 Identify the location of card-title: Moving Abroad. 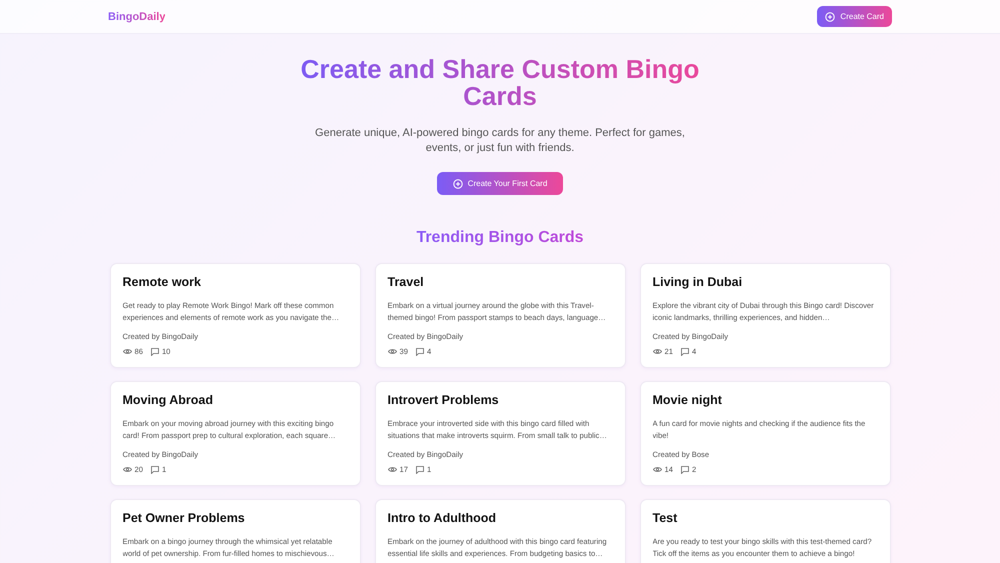
(168, 400).